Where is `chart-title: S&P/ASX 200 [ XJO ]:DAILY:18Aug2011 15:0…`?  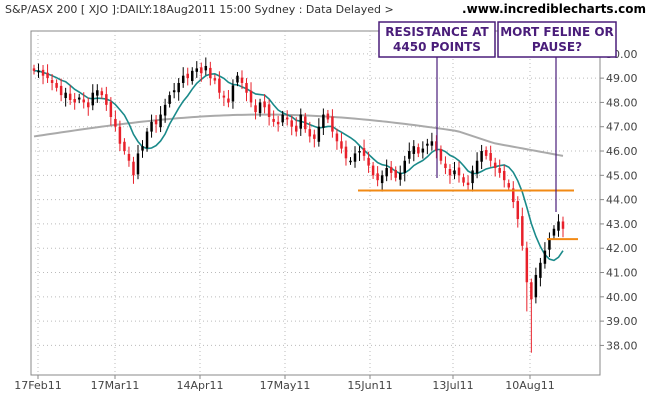
chart-title: S&P/ASX 200 [ XJO ]:DAILY:18Aug2011 15:0… is located at coordinates (199, 9).